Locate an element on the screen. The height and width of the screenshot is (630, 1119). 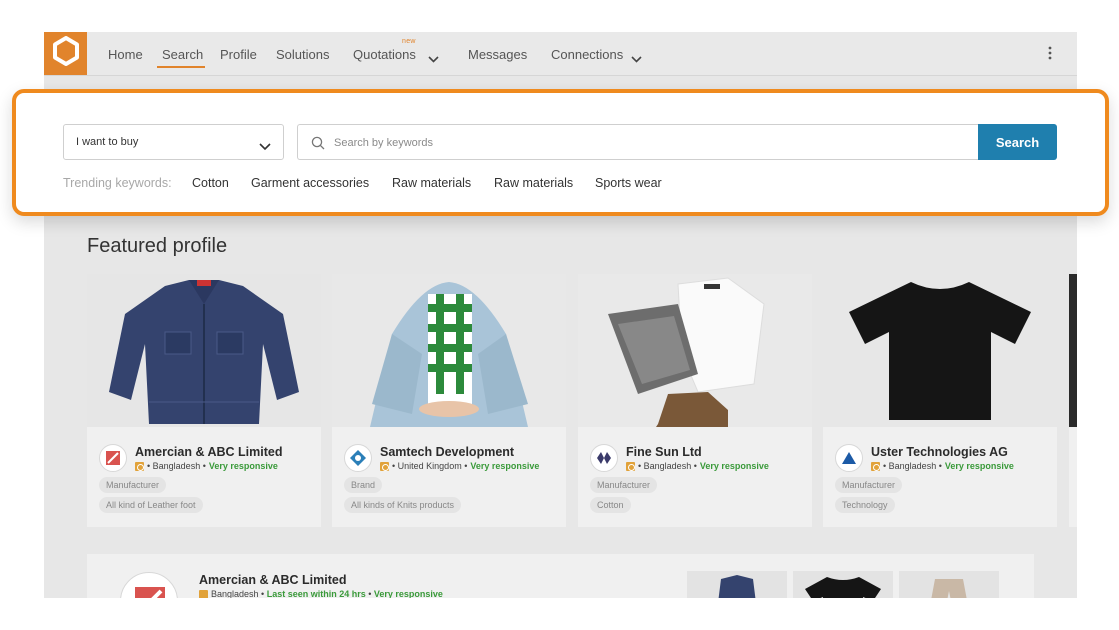
nav-home: Home is located at coordinates (125, 54).